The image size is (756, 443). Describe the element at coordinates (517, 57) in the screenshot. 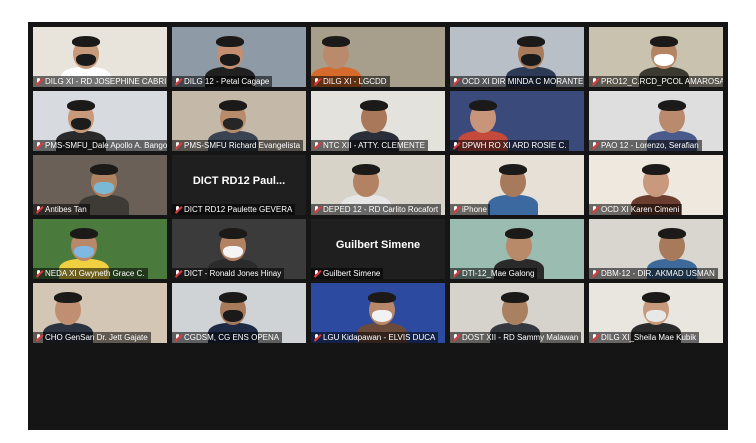

I see `participant-tile: OCD XI DIR MINDA C MORANTE` at that location.